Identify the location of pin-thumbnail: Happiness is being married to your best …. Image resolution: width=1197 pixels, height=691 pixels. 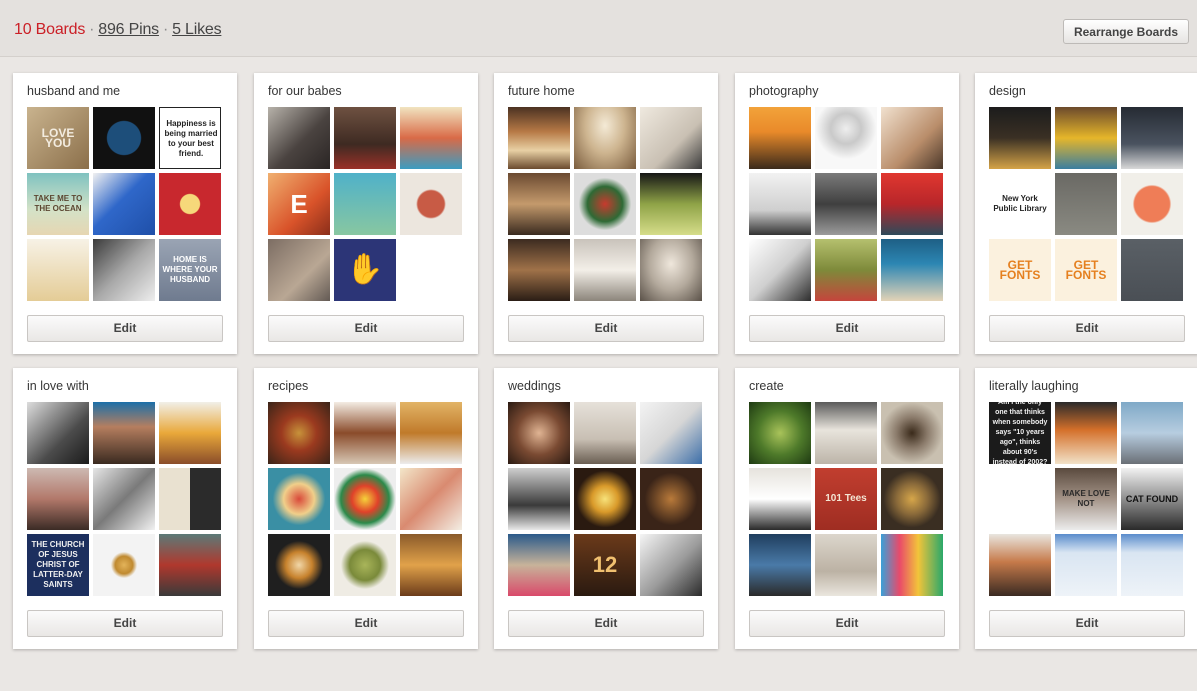
(190, 138).